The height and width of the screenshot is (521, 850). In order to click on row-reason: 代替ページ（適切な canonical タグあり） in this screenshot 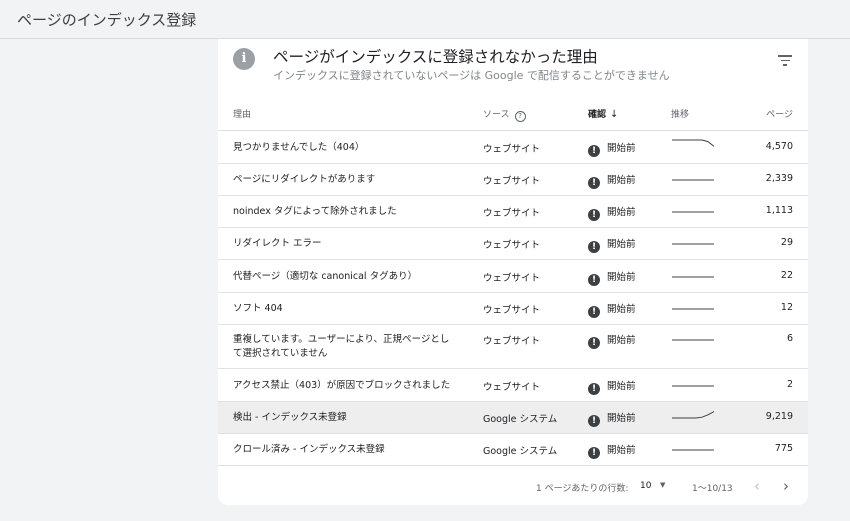, I will do `click(325, 276)`.